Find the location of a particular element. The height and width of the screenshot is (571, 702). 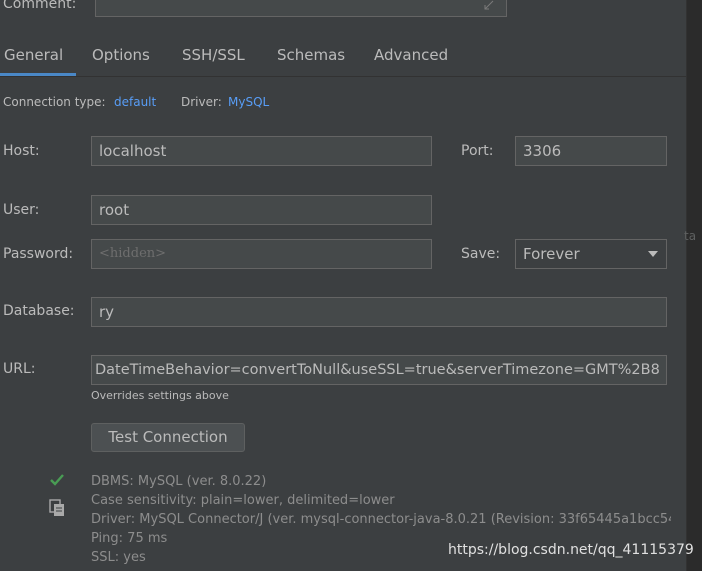

host-label: Host: is located at coordinates (21, 151).